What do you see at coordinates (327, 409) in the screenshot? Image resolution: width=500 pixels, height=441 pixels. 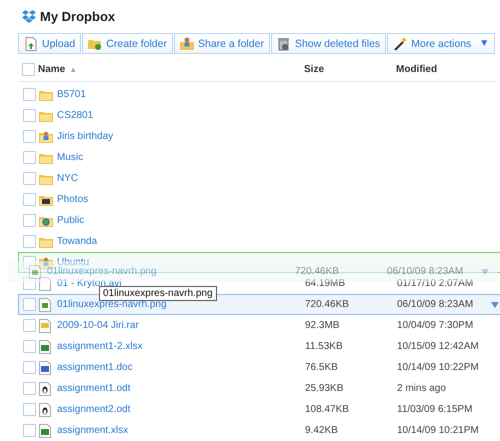 I see `file-size: 108.47KB` at bounding box center [327, 409].